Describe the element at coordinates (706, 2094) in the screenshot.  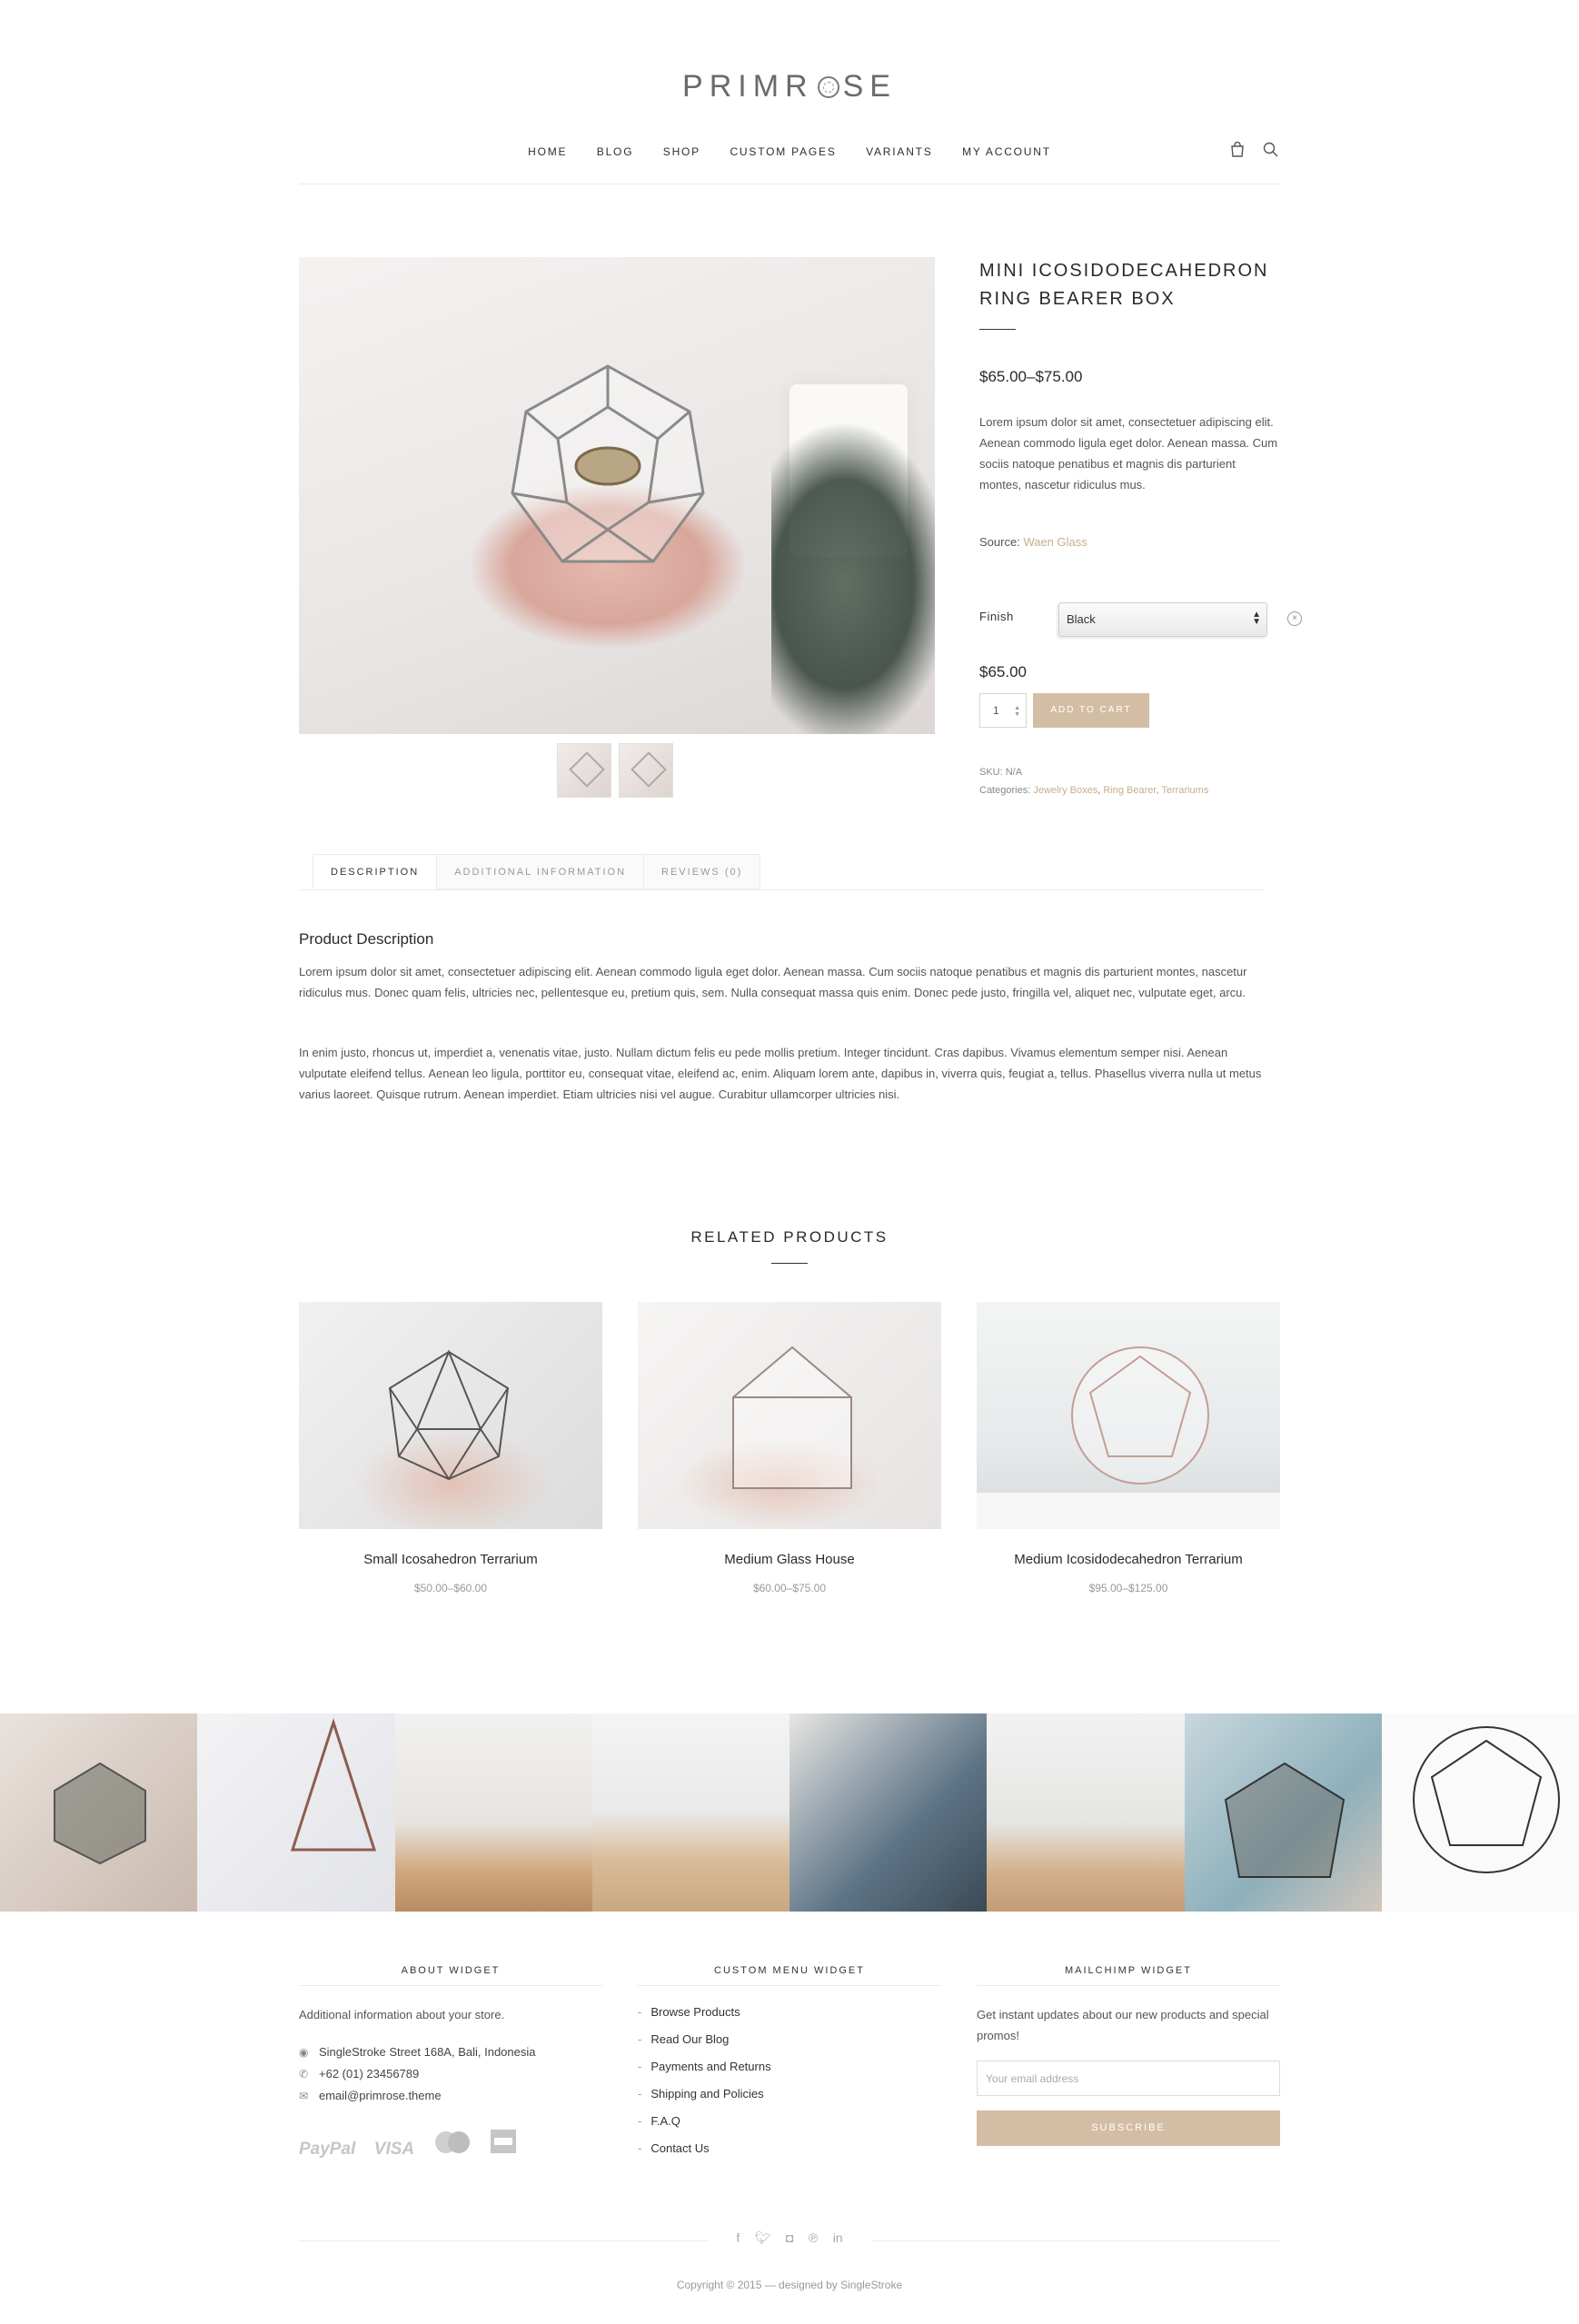
I see `footer-menu-label: Shipping and Policies` at that location.